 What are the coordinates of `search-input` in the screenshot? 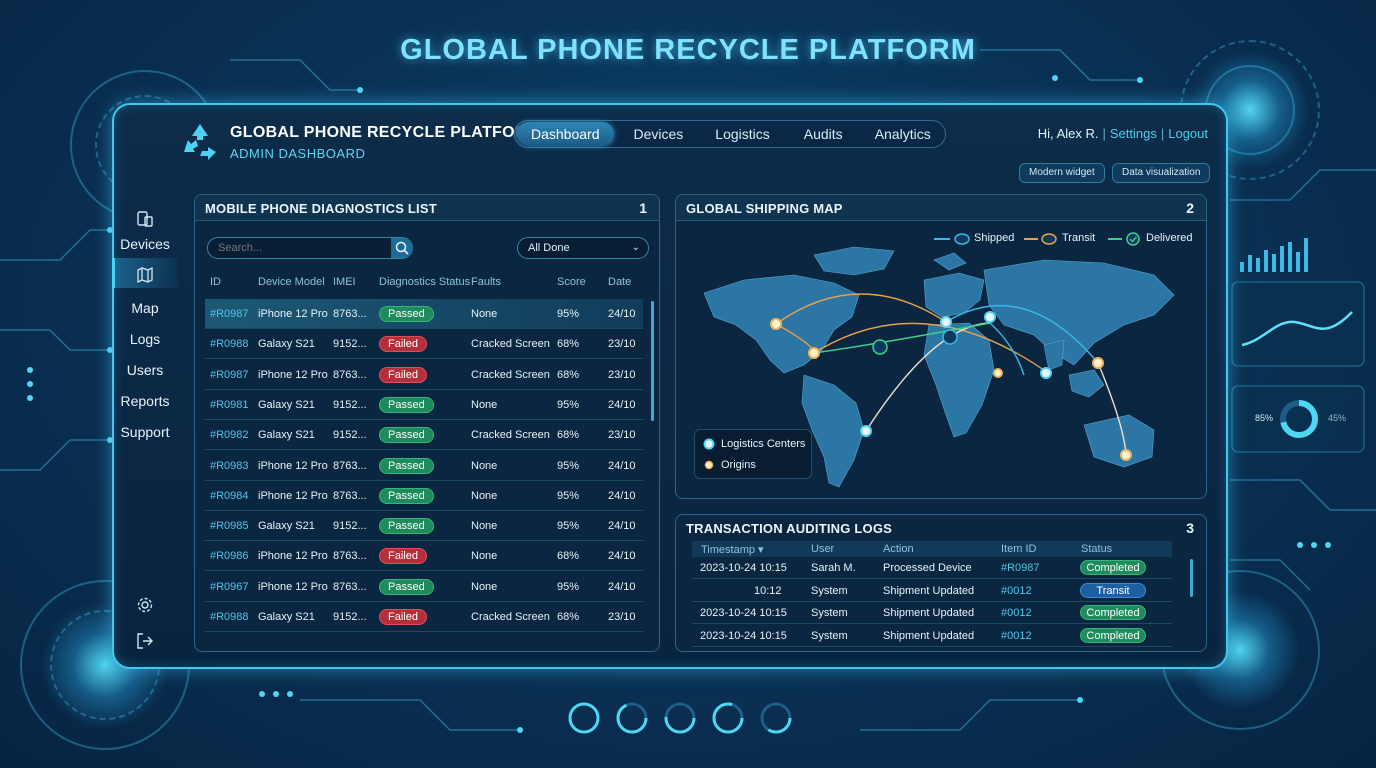 It's located at (310, 248).